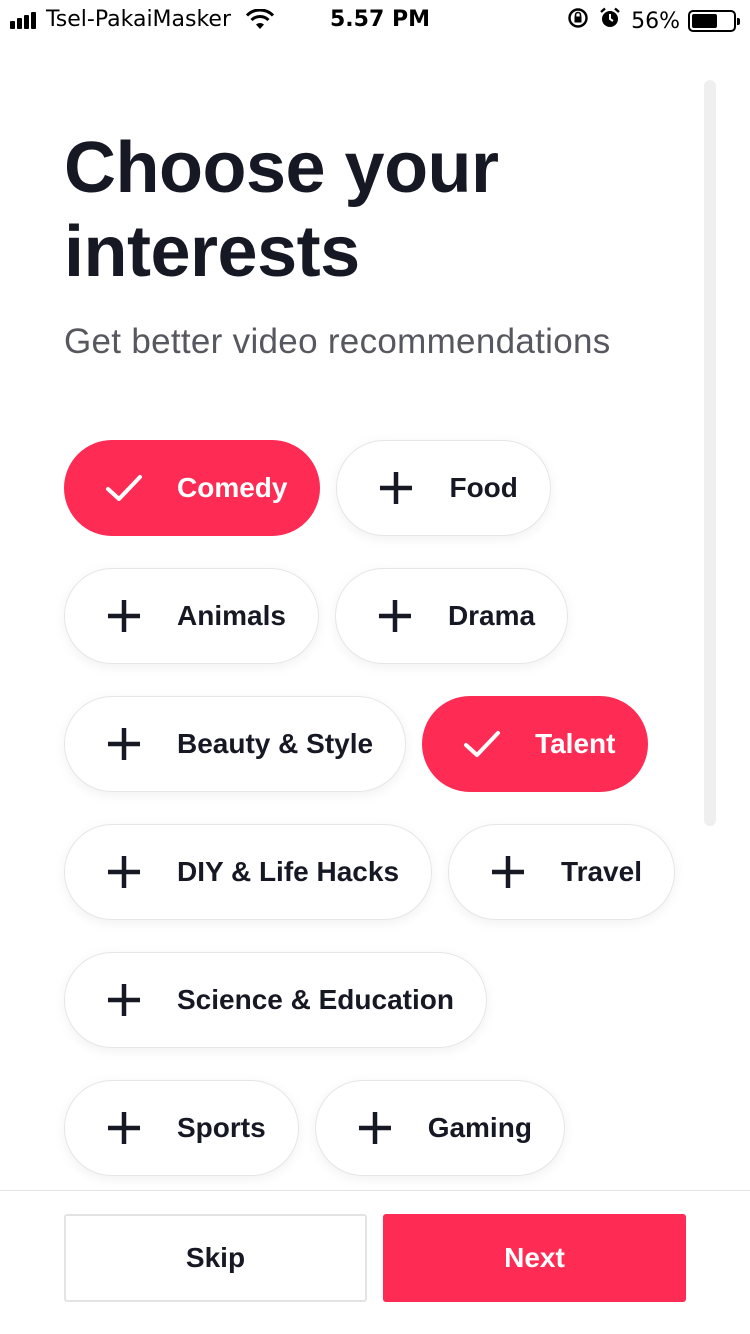  I want to click on interest-label: Animals, so click(231, 615).